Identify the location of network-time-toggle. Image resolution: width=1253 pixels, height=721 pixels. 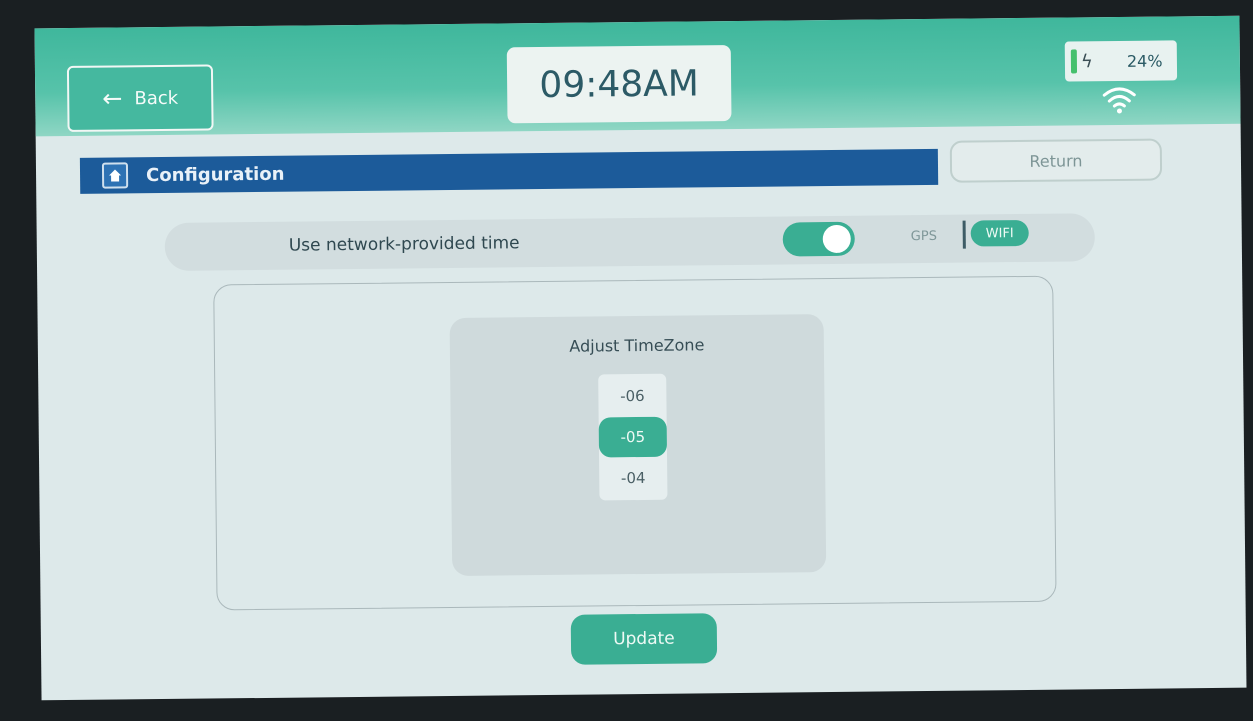
(818, 239).